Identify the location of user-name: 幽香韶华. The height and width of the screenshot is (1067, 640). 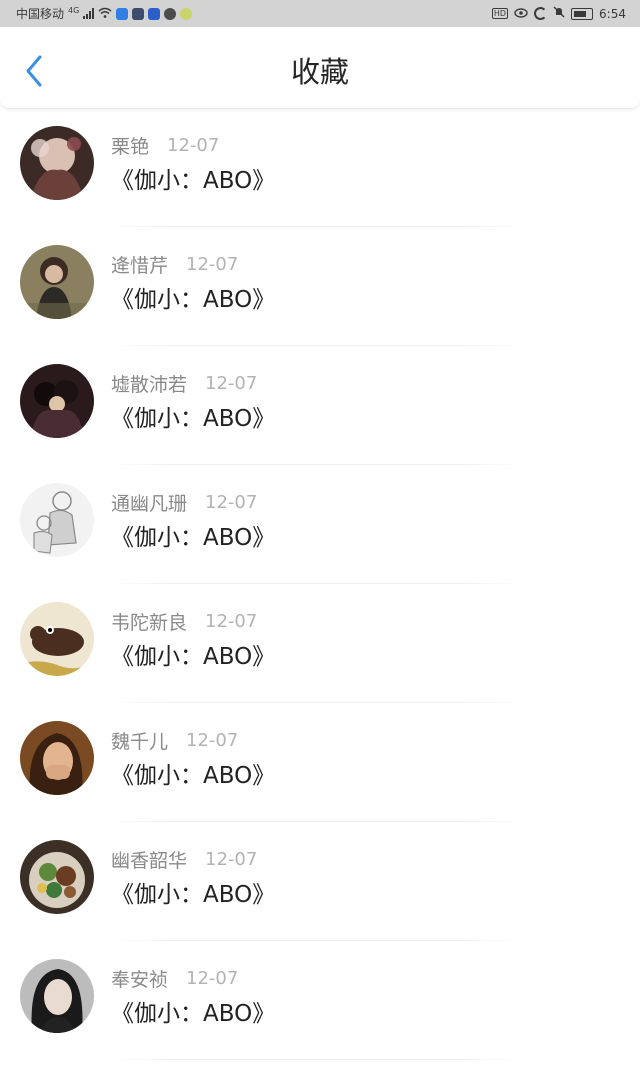
(149, 859).